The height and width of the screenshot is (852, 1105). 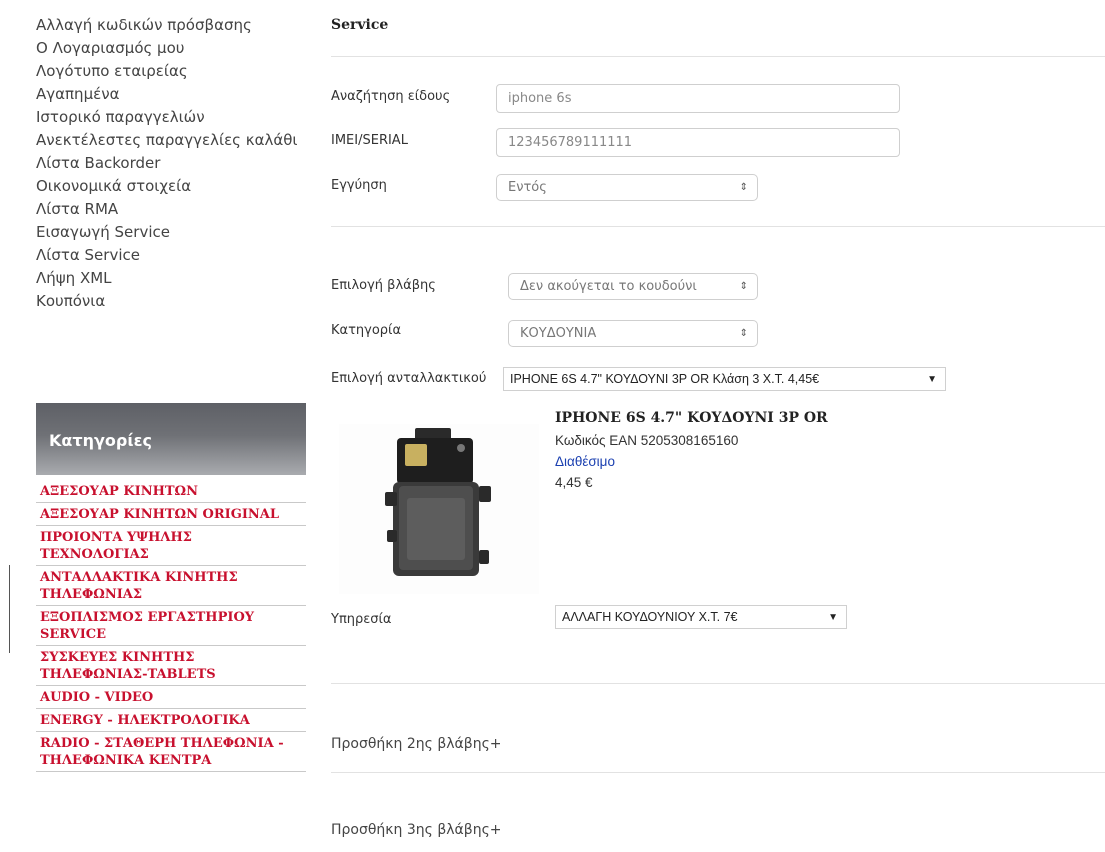 I want to click on account-menu-item: Ανεκτέλεστες παραγγελίες καλάθι, so click(x=176, y=140).